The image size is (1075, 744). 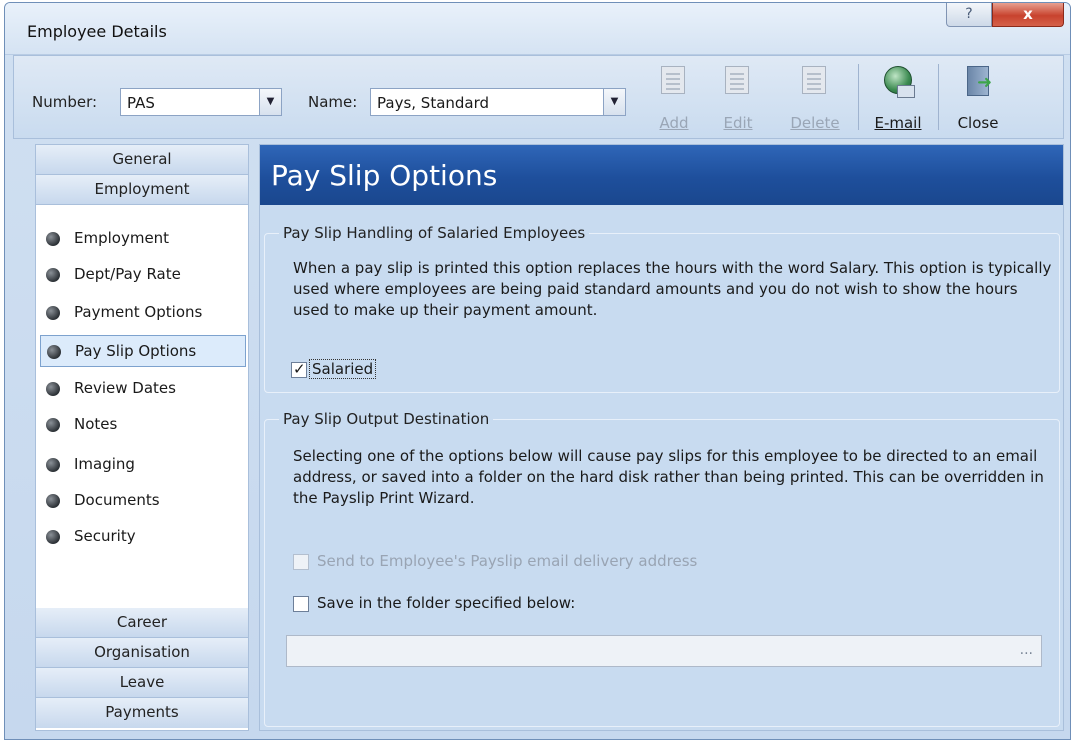 I want to click on name-label: Name:, so click(x=333, y=102).